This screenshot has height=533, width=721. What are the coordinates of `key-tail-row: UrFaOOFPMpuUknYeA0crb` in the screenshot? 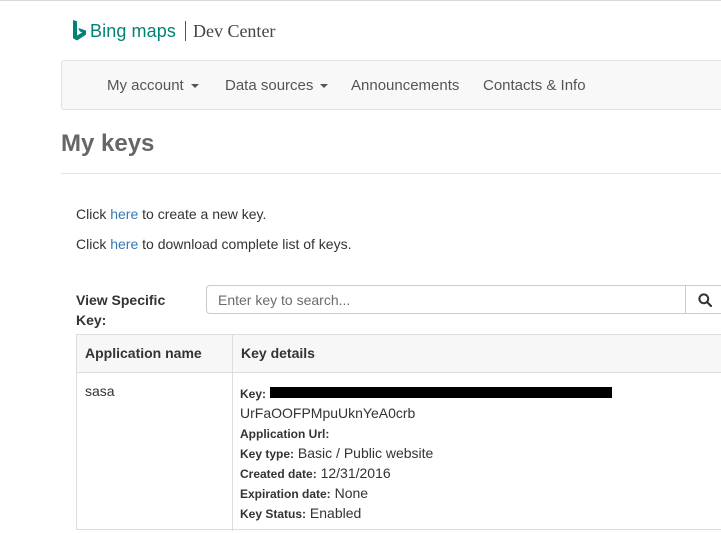 It's located at (480, 413).